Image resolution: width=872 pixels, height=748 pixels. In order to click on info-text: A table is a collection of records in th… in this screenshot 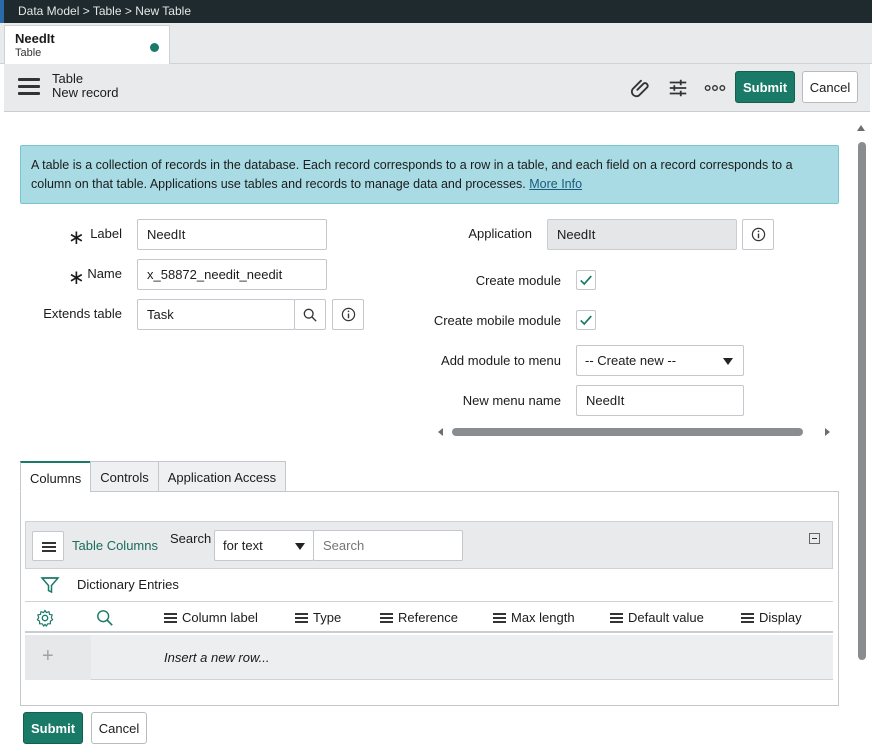, I will do `click(412, 174)`.